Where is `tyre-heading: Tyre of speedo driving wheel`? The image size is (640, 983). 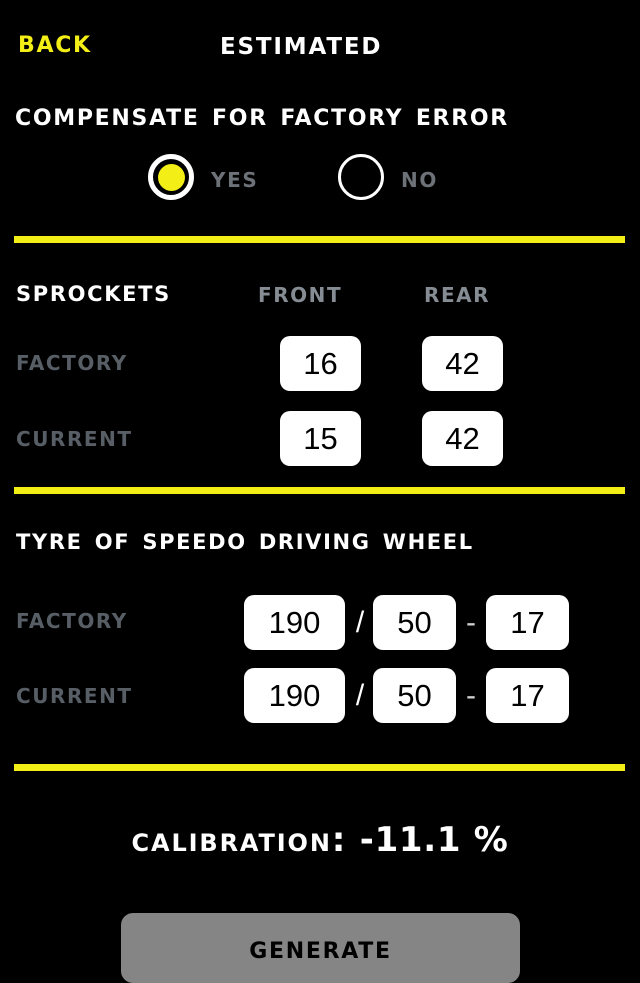 tyre-heading: Tyre of speedo driving wheel is located at coordinates (245, 539).